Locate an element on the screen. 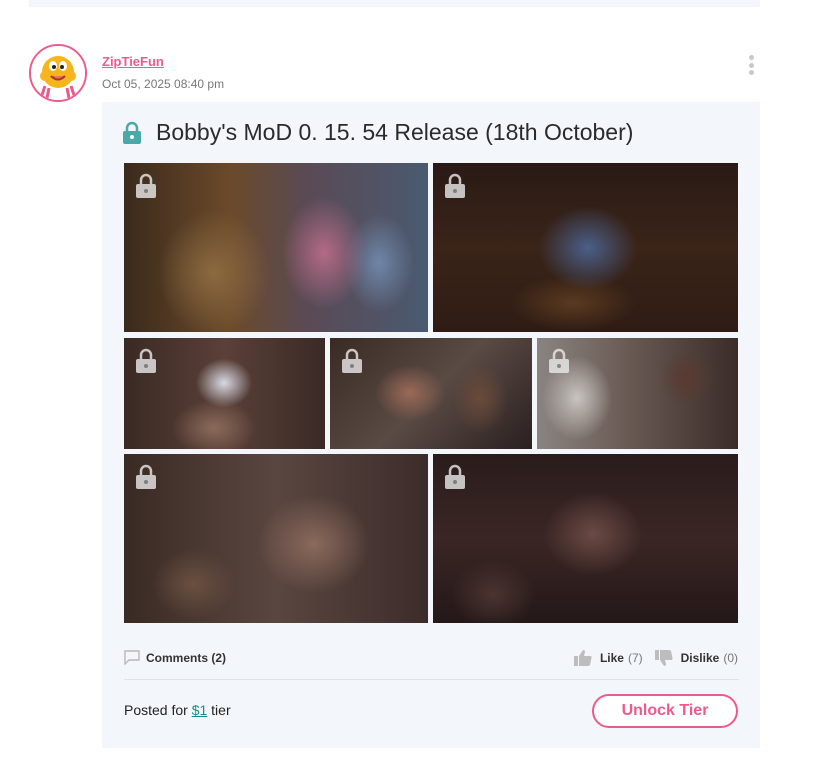  like-count: (7) is located at coordinates (635, 658).